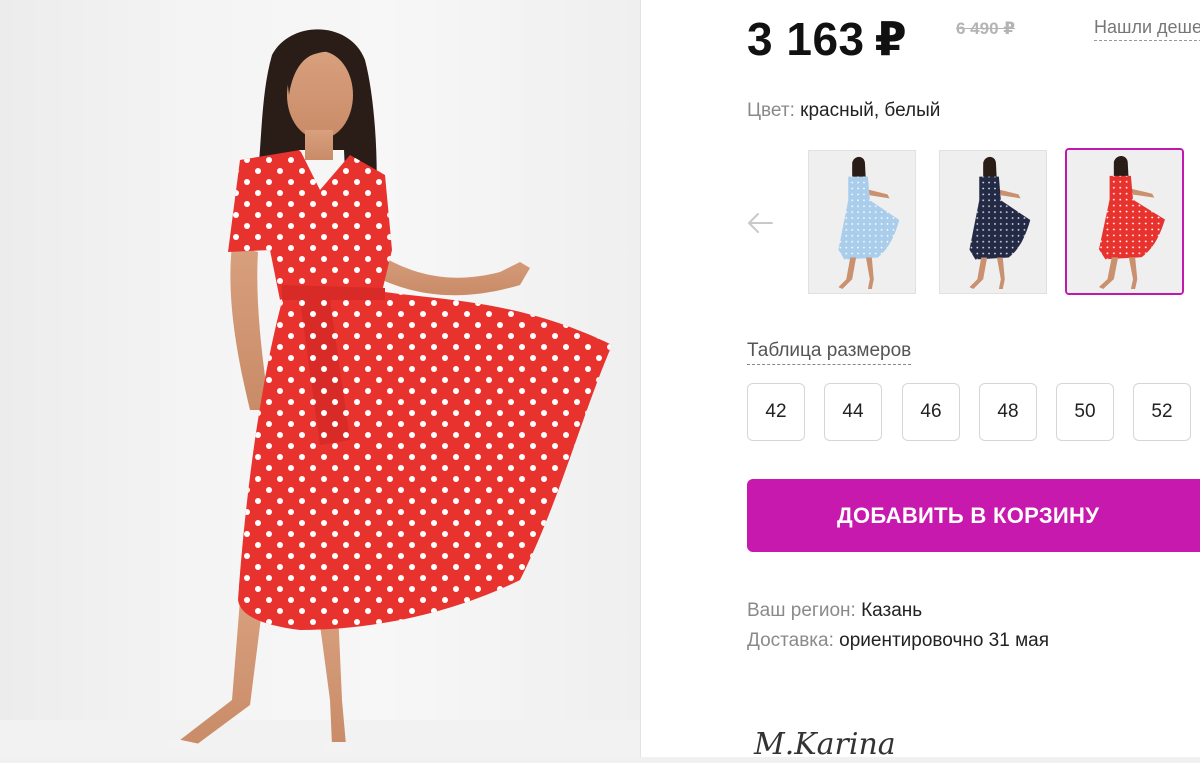  I want to click on color-thumbnail-navy, so click(993, 222).